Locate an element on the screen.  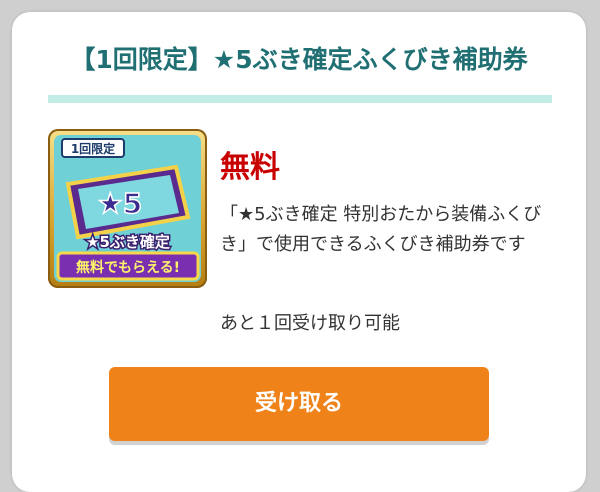
free-banner-text: 無料でもらえる! is located at coordinates (128, 267).